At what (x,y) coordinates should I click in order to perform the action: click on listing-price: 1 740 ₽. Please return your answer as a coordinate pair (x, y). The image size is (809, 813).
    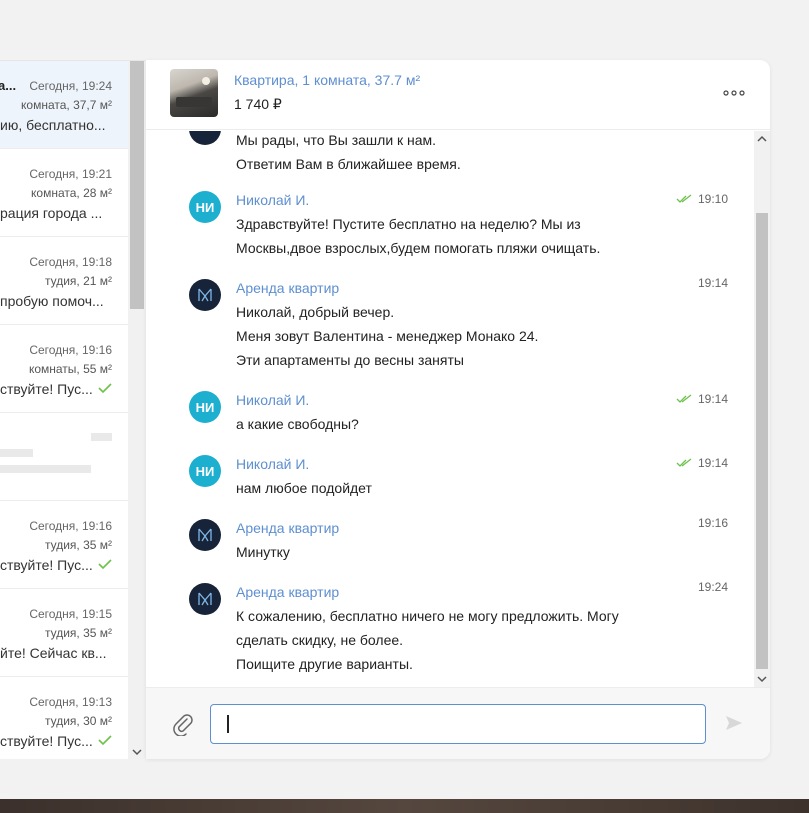
    Looking at the image, I should click on (258, 104).